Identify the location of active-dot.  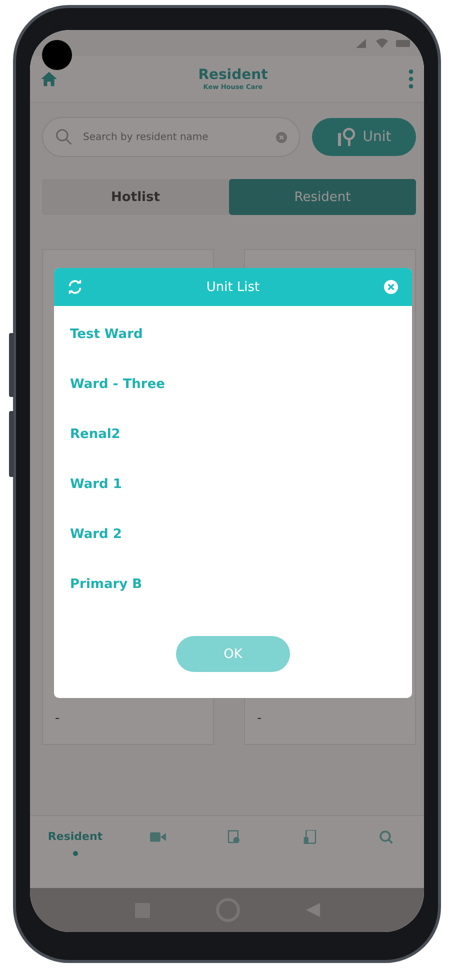
(75, 853).